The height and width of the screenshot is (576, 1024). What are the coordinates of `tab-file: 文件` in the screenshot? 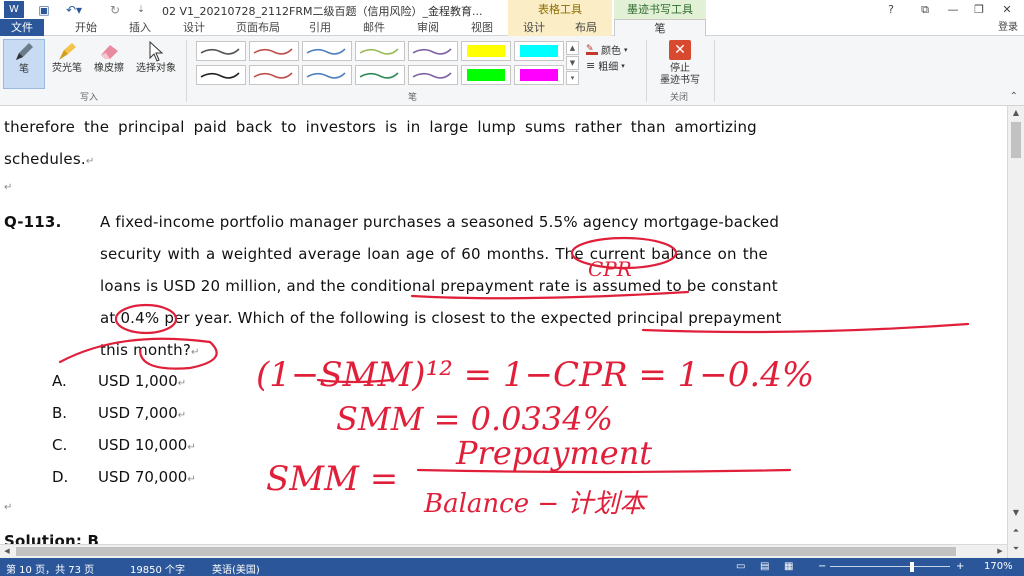 It's located at (22, 27).